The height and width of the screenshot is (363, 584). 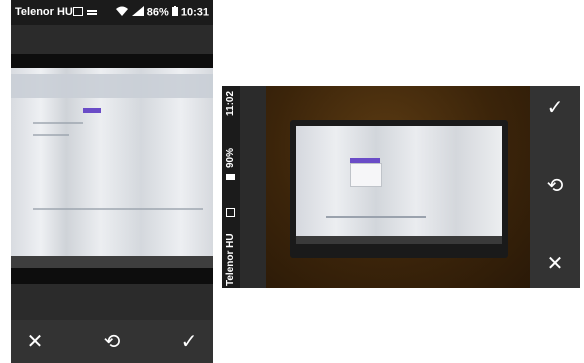 I want to click on status-right: 86% 10:31, so click(x=162, y=12).